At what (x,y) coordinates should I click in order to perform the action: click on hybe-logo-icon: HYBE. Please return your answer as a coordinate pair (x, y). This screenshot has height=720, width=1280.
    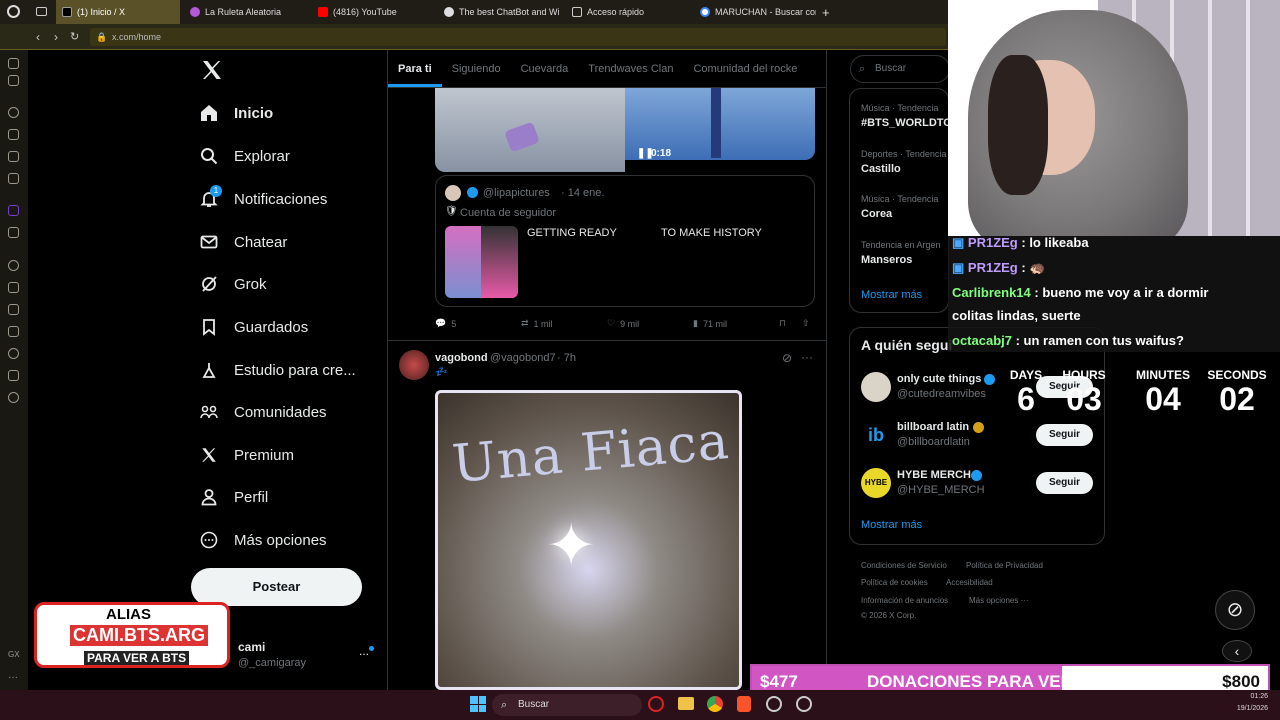
    Looking at the image, I should click on (876, 483).